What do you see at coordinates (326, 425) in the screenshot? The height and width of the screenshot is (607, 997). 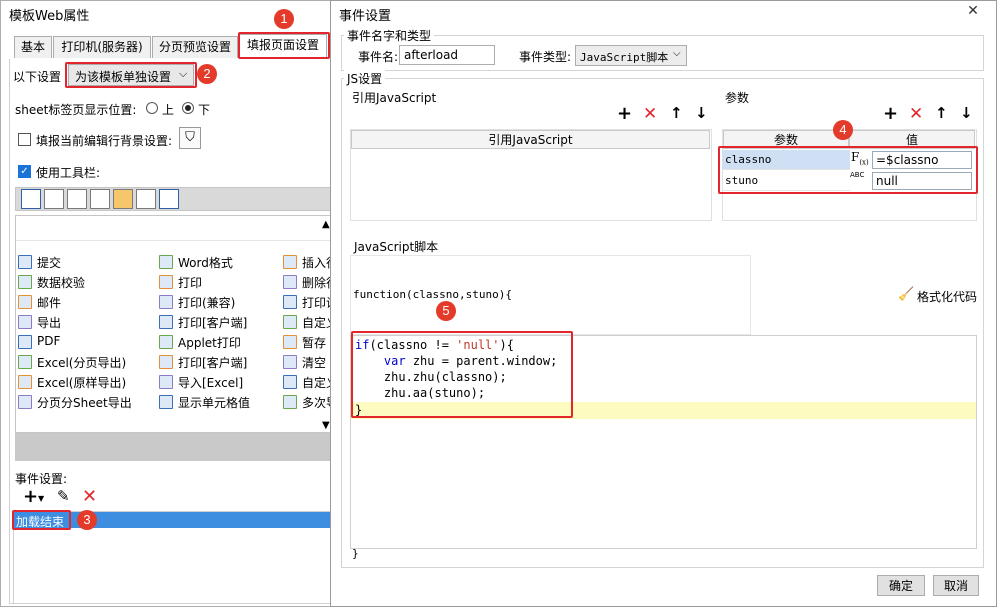 I see `scroll-down-arrow: ▼` at bounding box center [326, 425].